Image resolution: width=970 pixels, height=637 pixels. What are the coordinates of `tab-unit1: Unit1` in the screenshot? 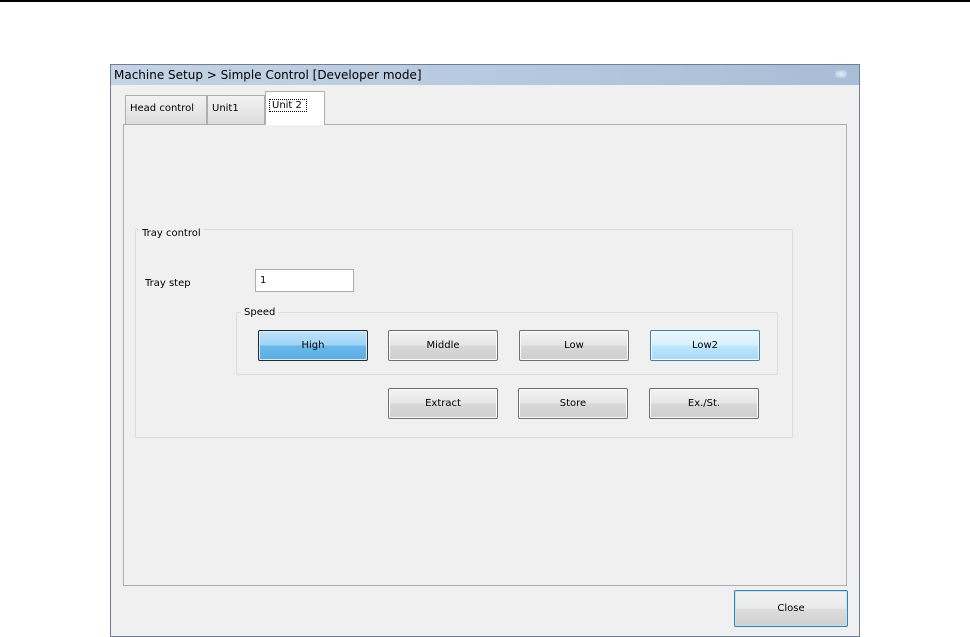 It's located at (236, 109).